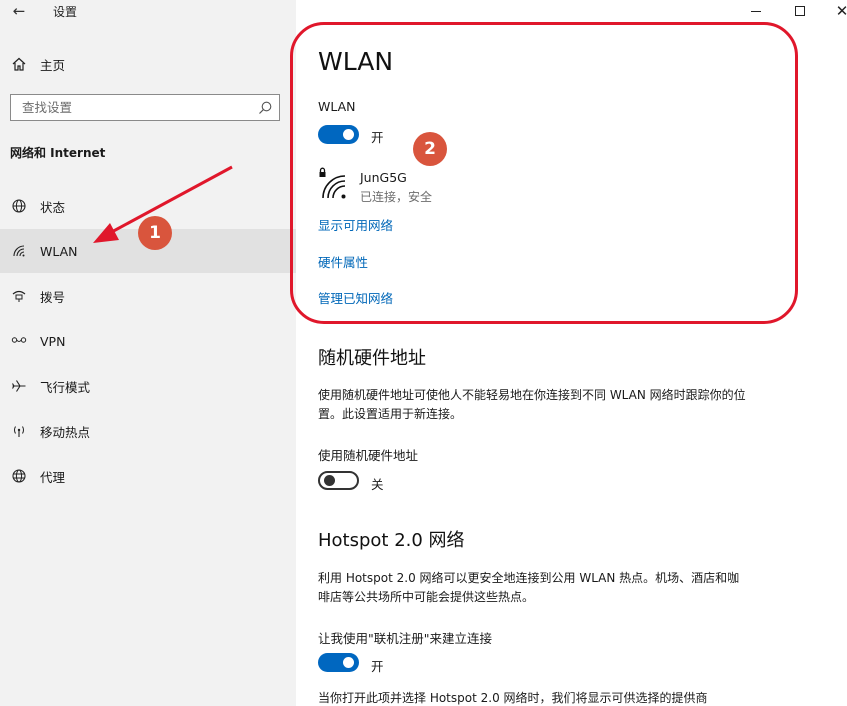  What do you see at coordinates (800, 11) in the screenshot?
I see `maximize-icon` at bounding box center [800, 11].